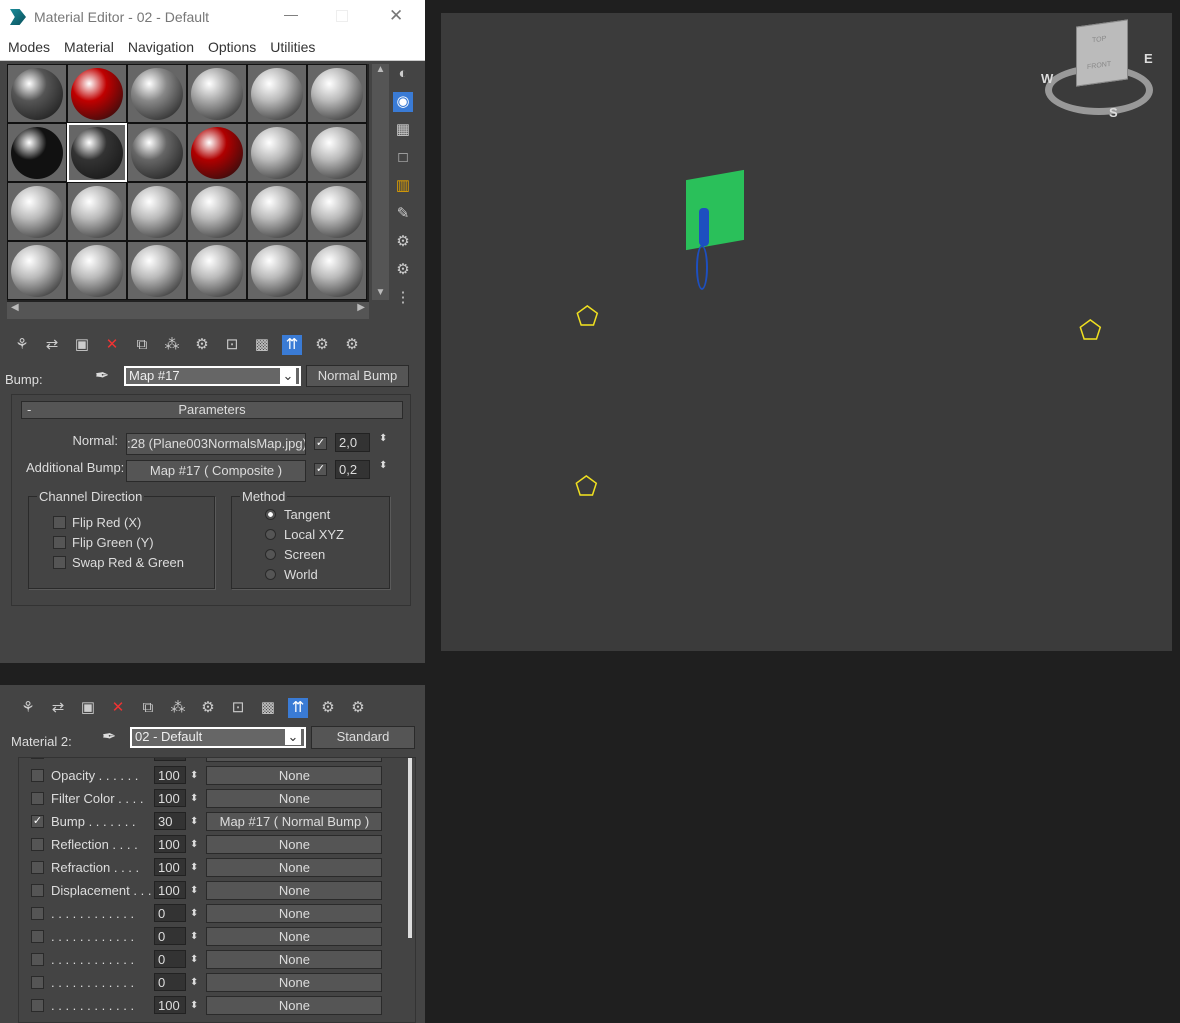  I want to click on map-type-button: Normal Bump, so click(357, 376).